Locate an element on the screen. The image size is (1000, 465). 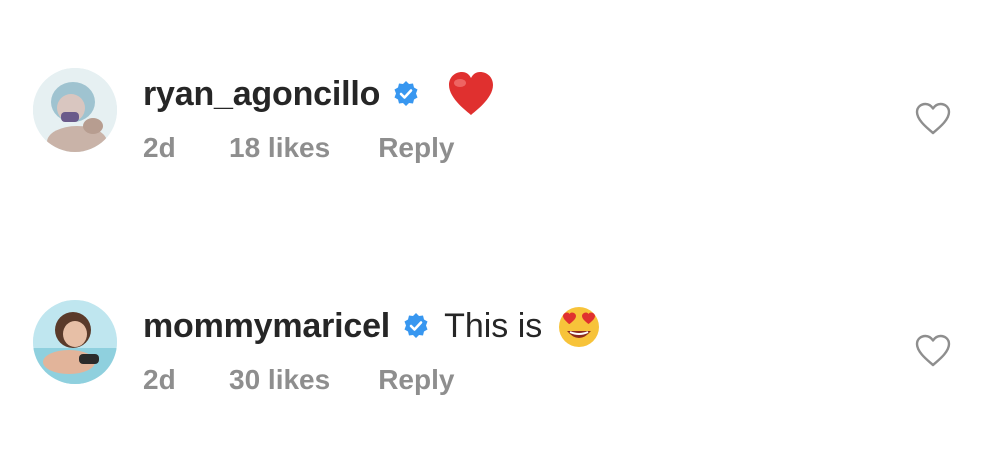
heart-eyes-smiley-emoji-icon is located at coordinates (579, 326).